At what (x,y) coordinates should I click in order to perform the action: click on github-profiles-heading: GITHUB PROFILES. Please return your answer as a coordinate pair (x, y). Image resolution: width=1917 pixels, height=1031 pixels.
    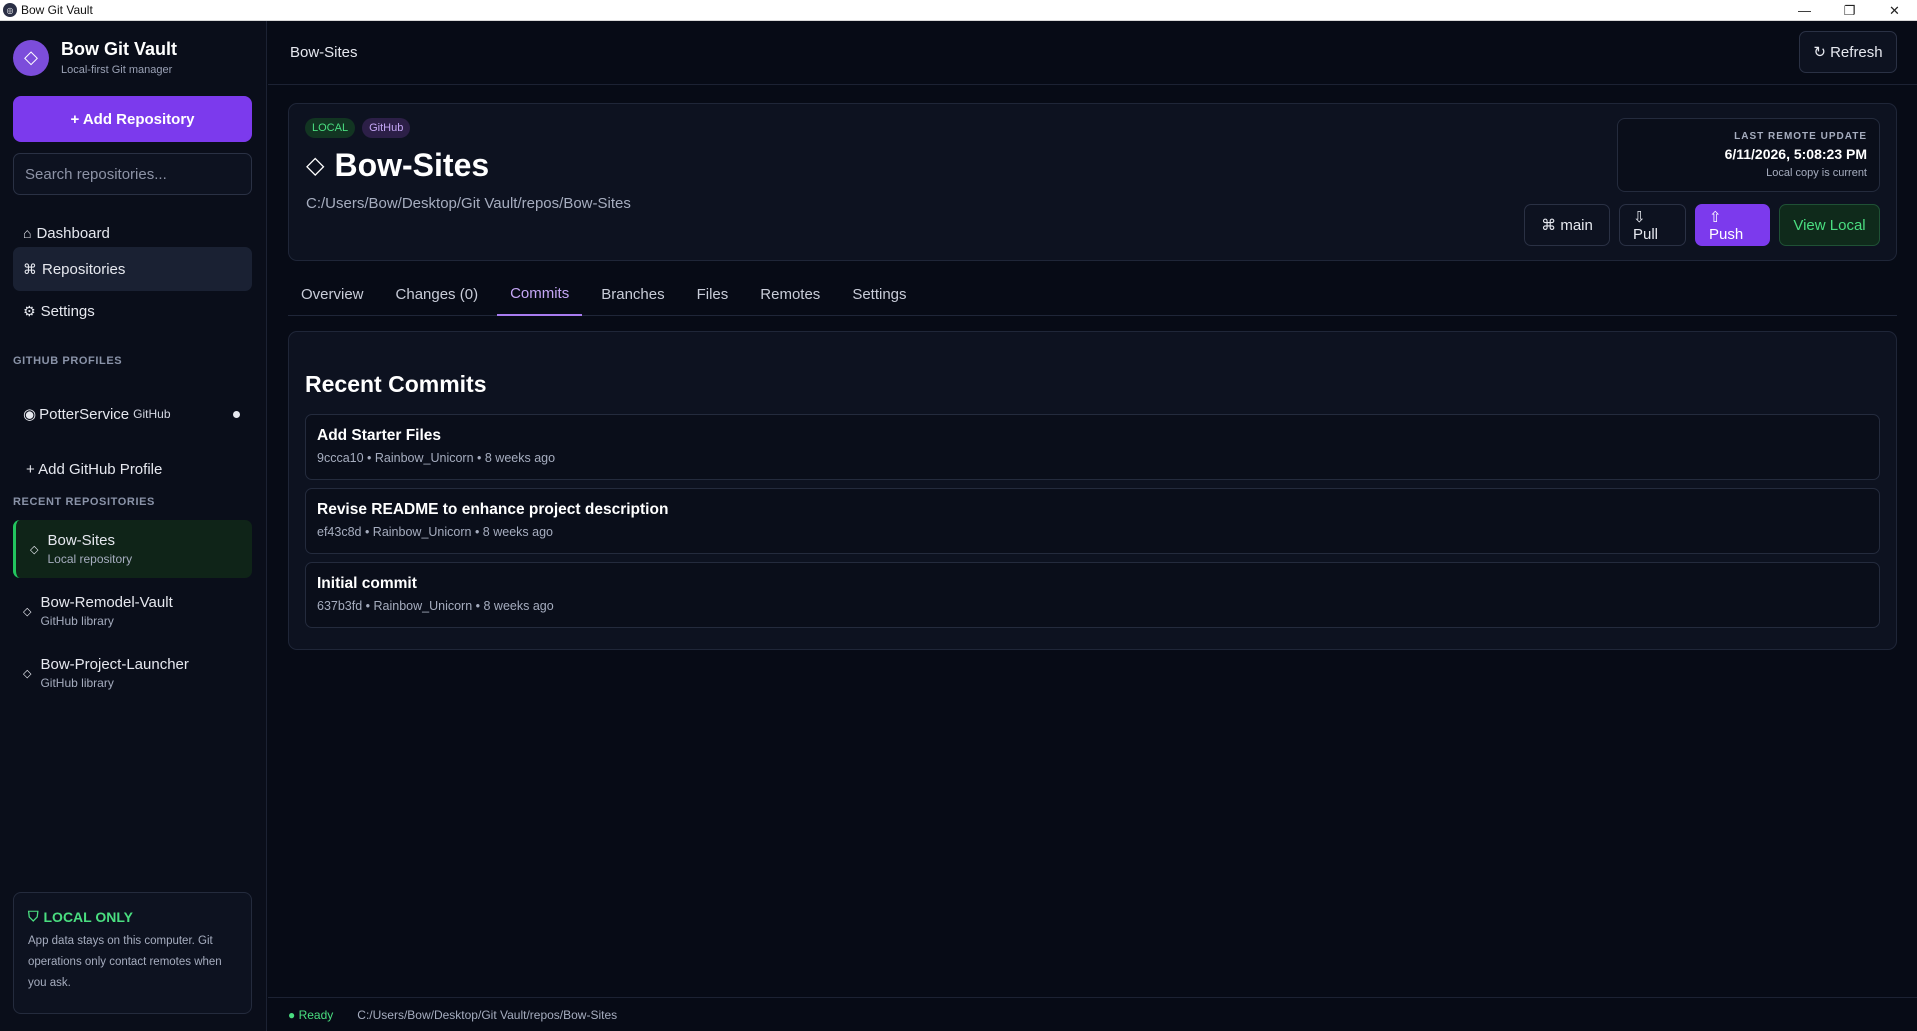
    Looking at the image, I should click on (68, 361).